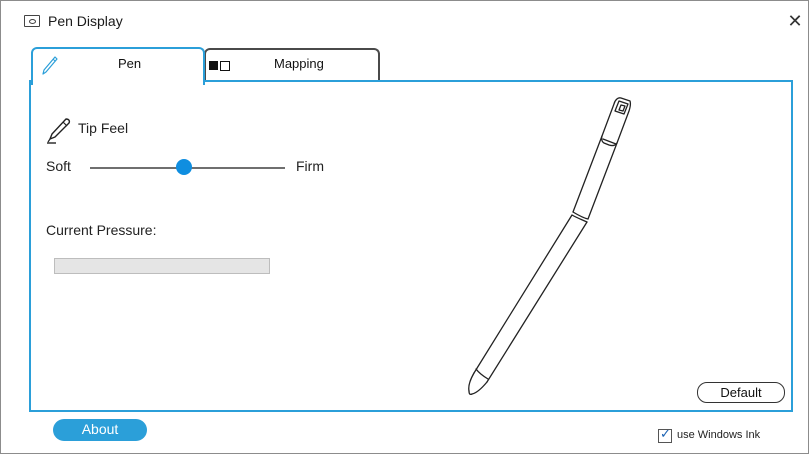 Image resolution: width=809 pixels, height=454 pixels. I want to click on windows-ink-label: use Windows Ink, so click(719, 435).